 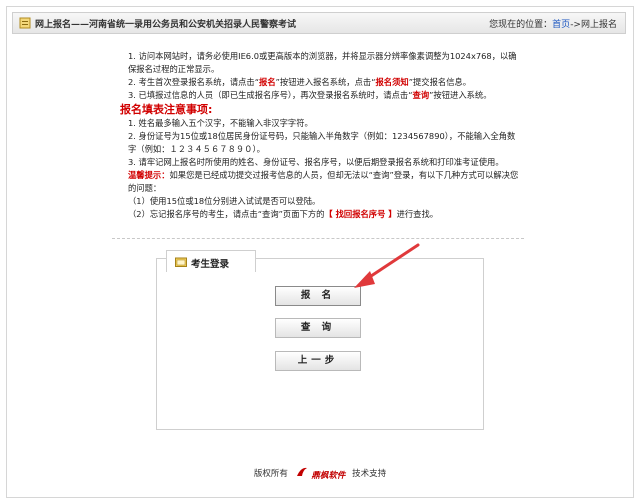 I want to click on folder-icon, so click(x=181, y=262).